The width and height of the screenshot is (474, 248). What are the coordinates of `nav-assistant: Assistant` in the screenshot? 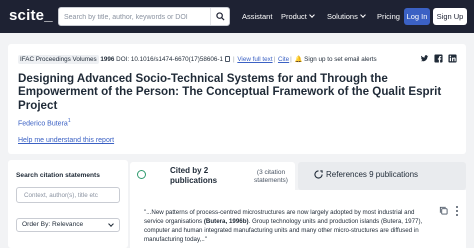 It's located at (257, 16).